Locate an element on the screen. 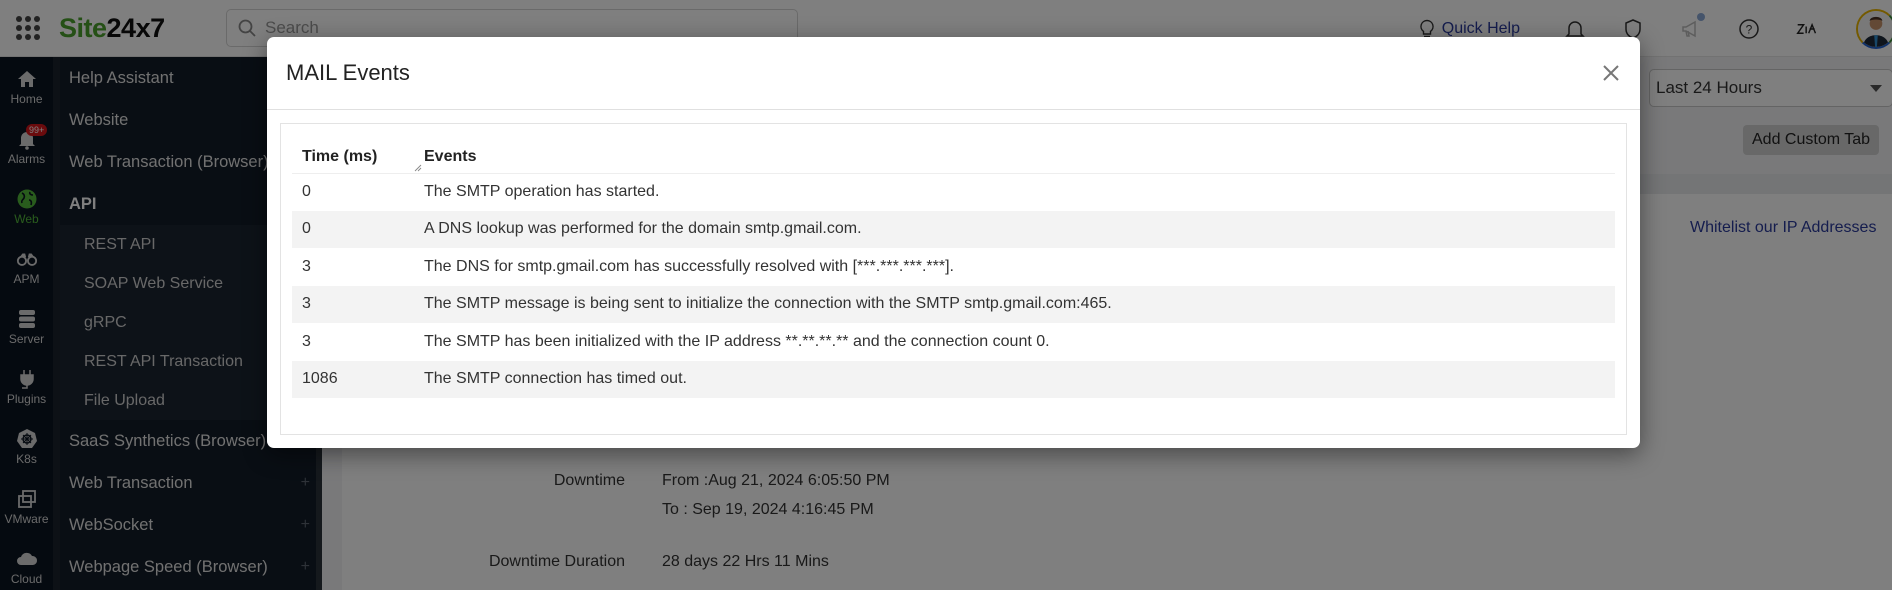 The width and height of the screenshot is (1892, 590). column-header-label: Time (ms) is located at coordinates (340, 156).